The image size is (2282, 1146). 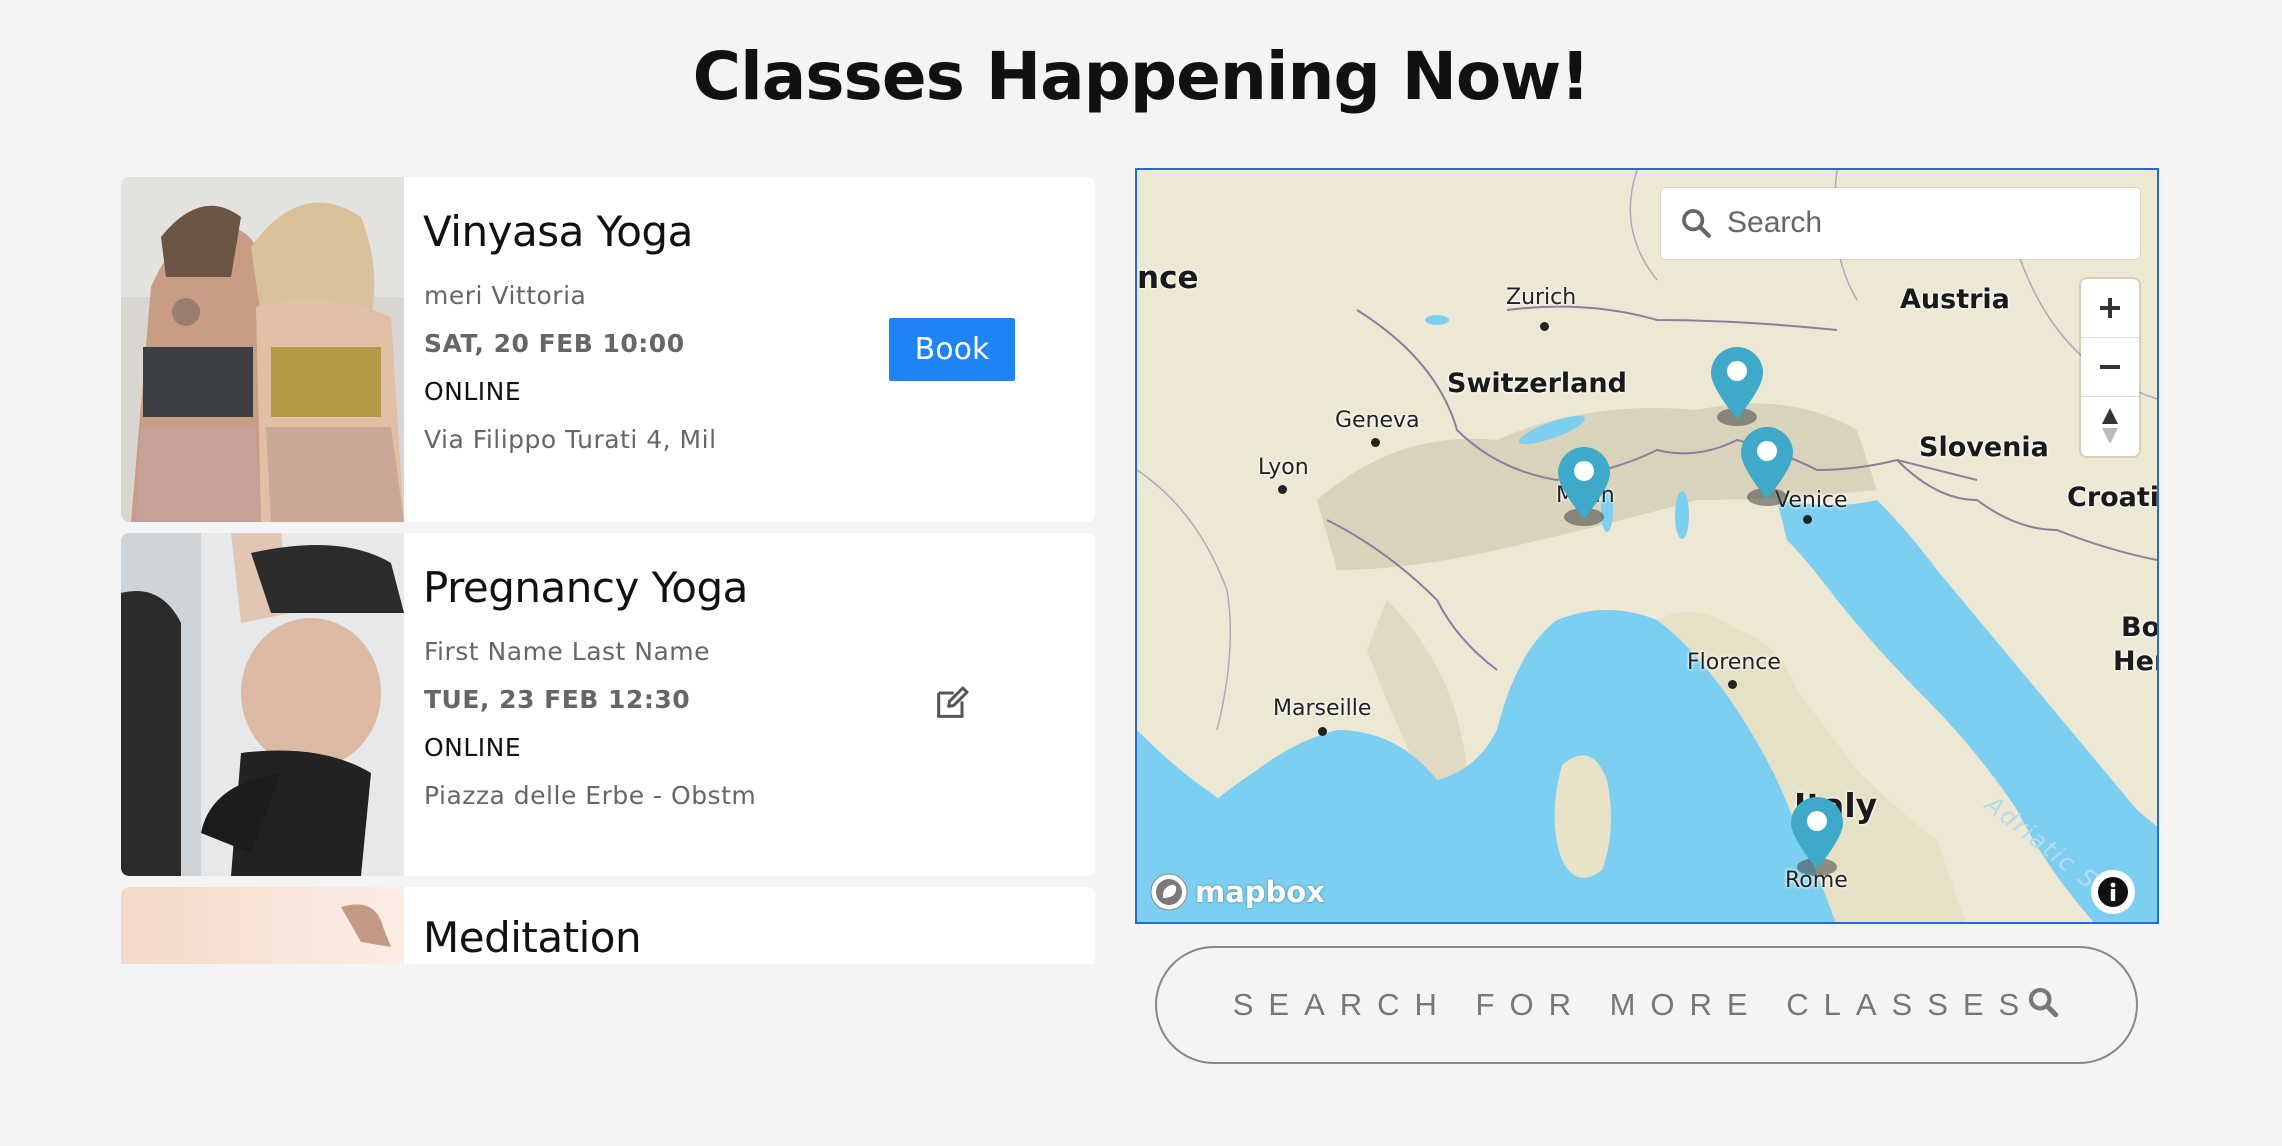 I want to click on class-card: Meditation, so click(x=608, y=925).